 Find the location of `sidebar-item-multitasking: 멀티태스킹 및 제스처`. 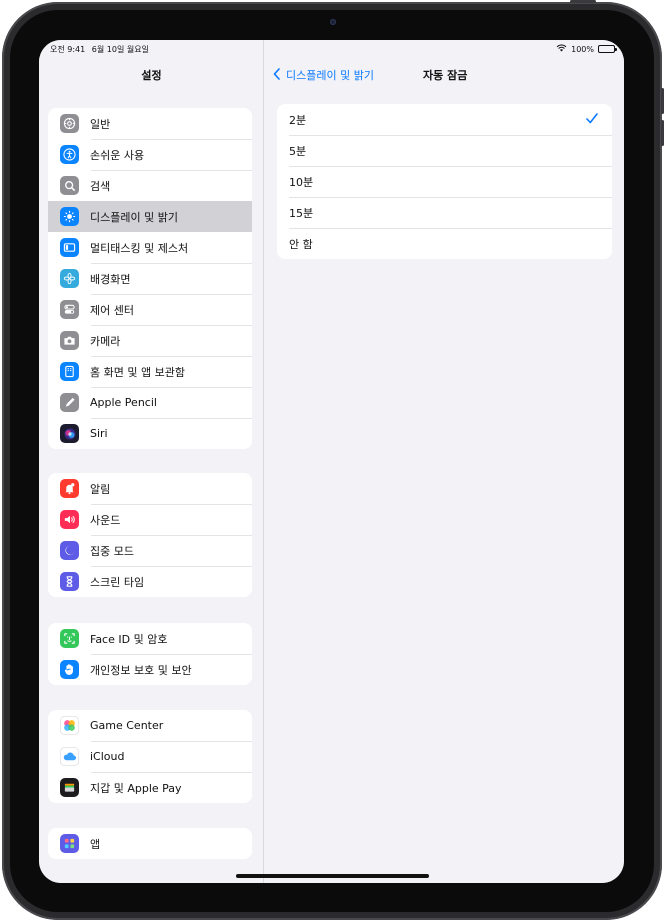

sidebar-item-multitasking: 멀티태스킹 및 제스처 is located at coordinates (150, 247).